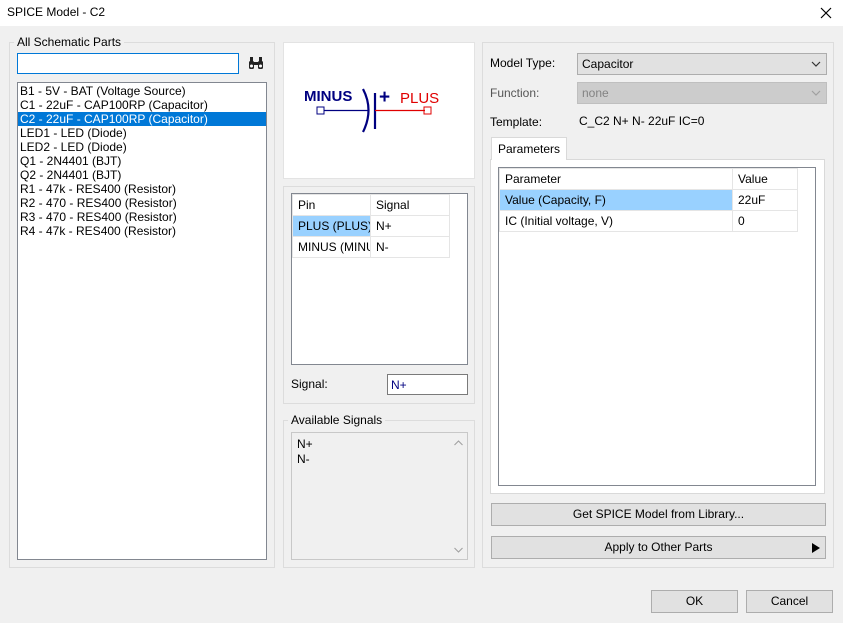  Describe the element at coordinates (458, 443) in the screenshot. I see `scroll-up-icon` at that location.